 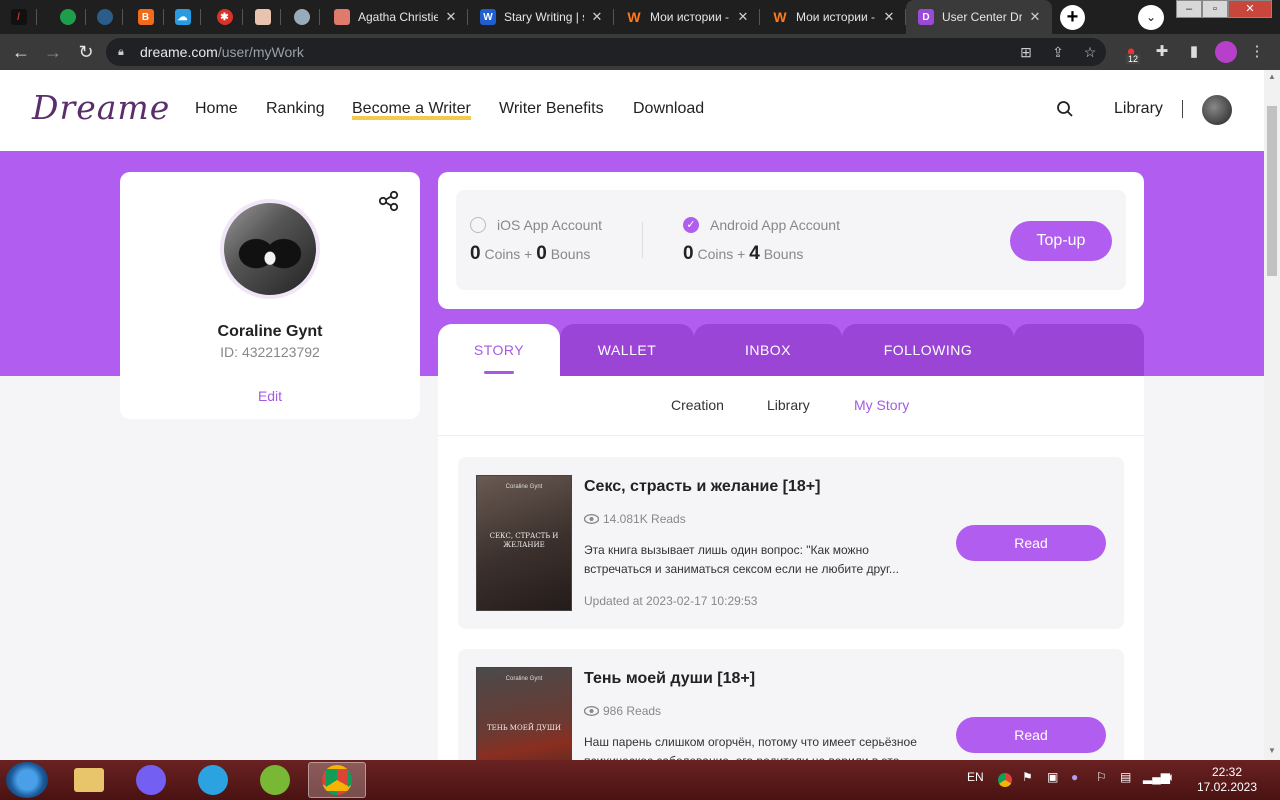 I want to click on new-tab-button: +, so click(x=1072, y=17).